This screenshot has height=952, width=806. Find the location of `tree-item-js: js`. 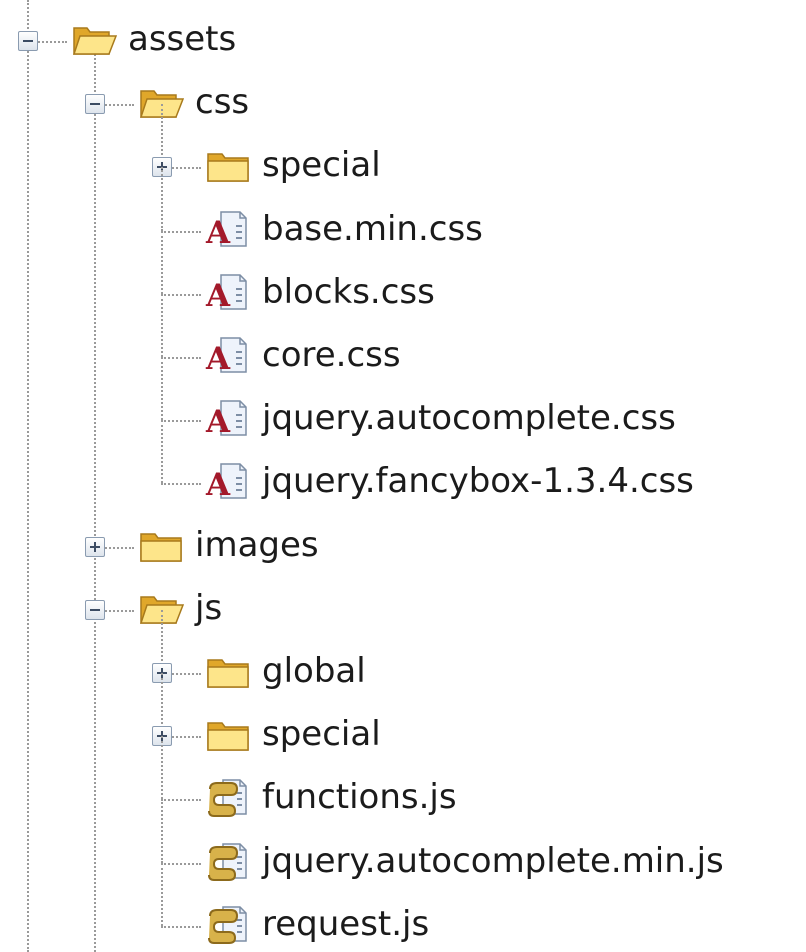

tree-item-js: js is located at coordinates (208, 608).